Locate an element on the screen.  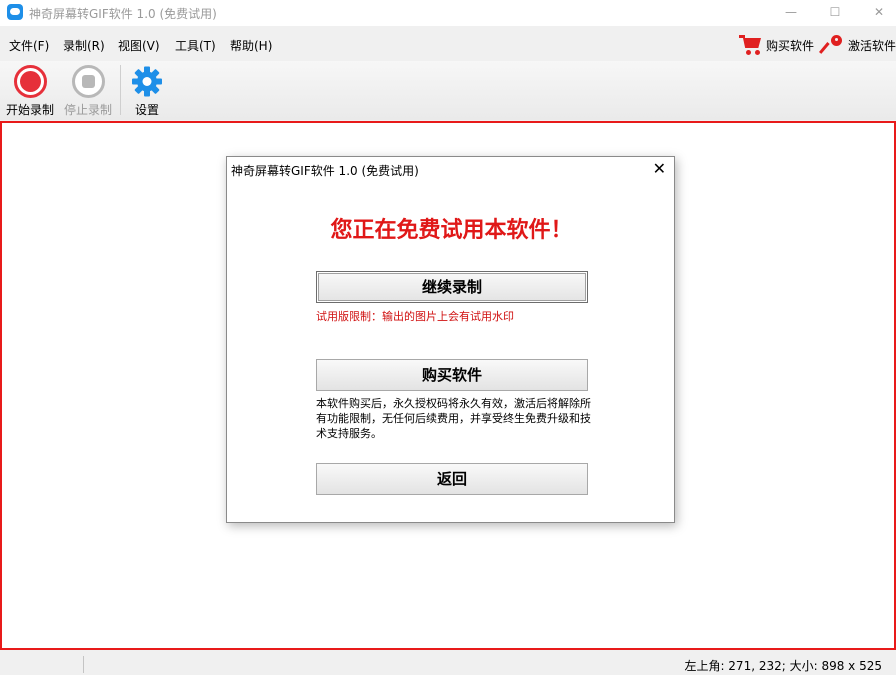
dialog-close-button: ✕ is located at coordinates (659, 169).